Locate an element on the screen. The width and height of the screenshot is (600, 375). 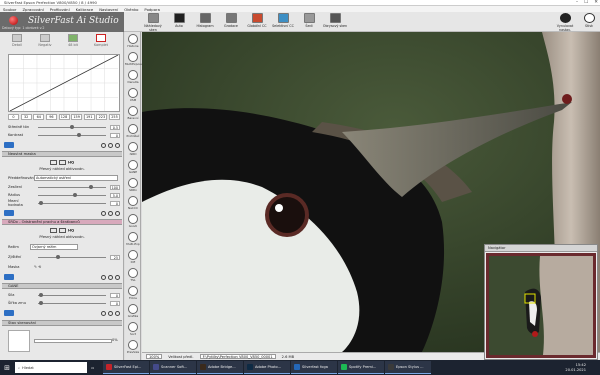
curve-value: 255 is located at coordinates (114, 117).